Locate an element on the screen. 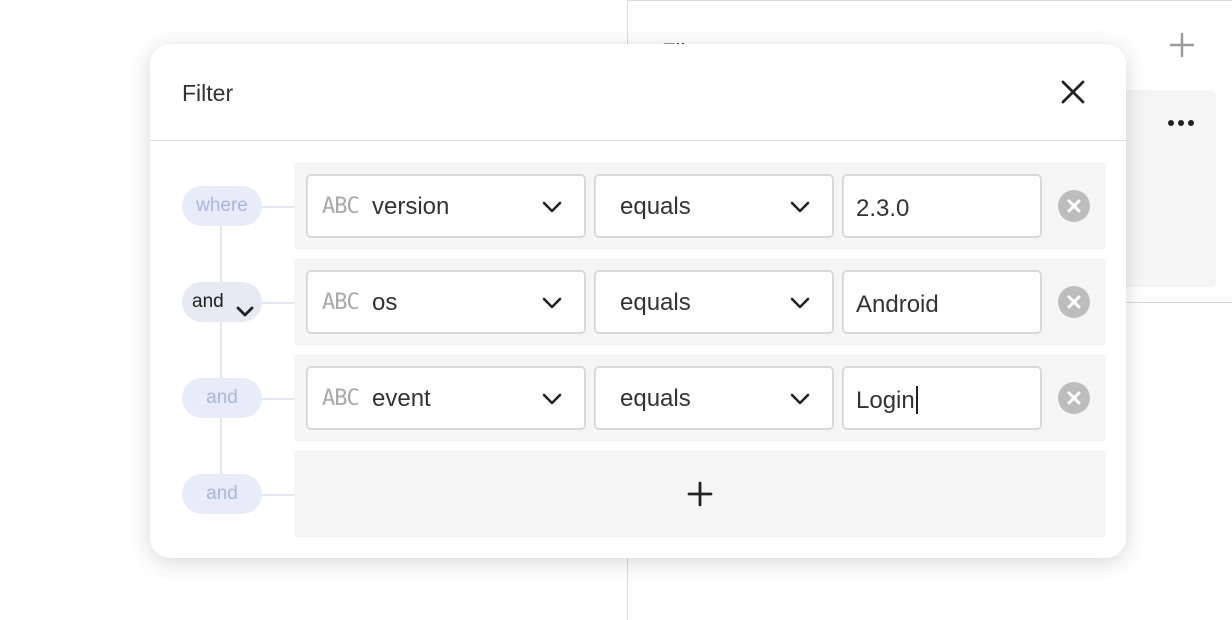 The width and height of the screenshot is (1232, 620). value-text: Login is located at coordinates (887, 400).